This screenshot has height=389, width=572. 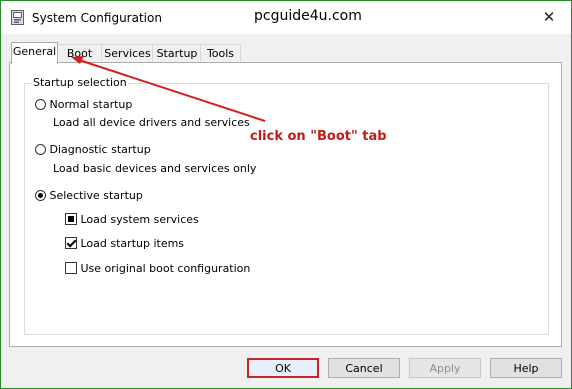 I want to click on ok-button: OK, so click(x=283, y=368).